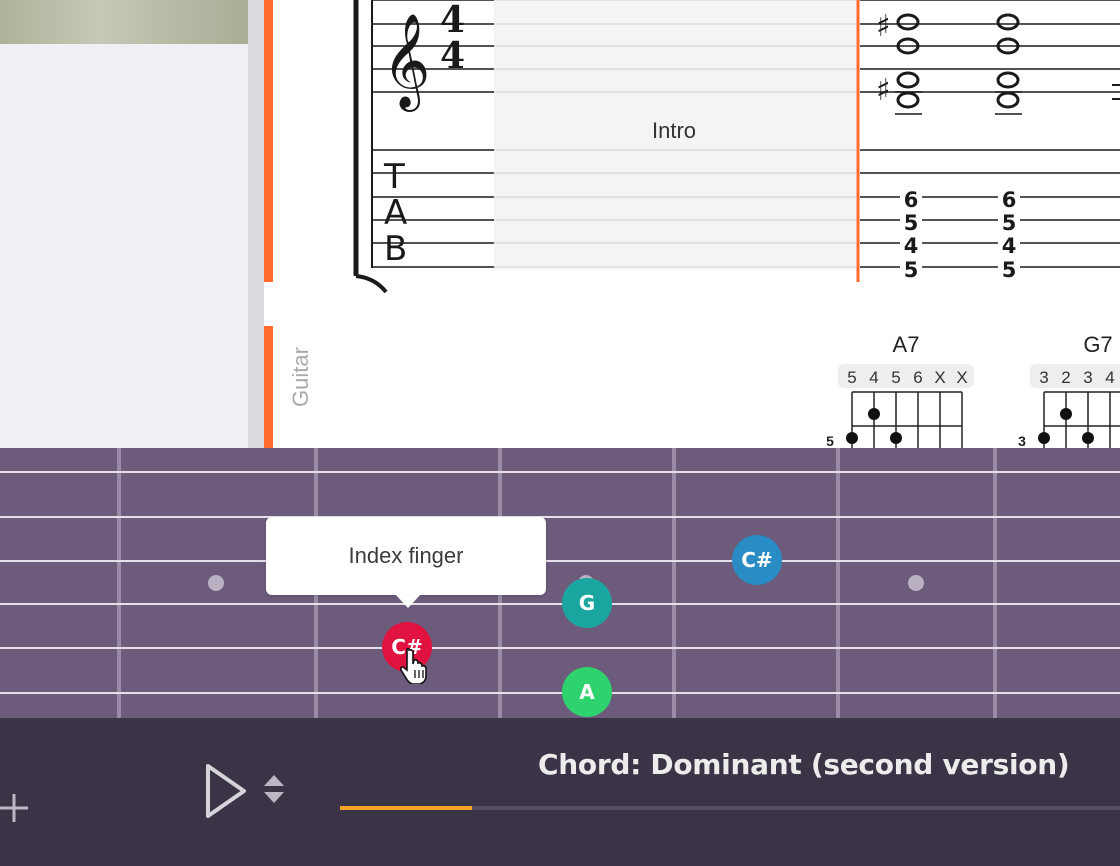  What do you see at coordinates (406, 808) in the screenshot?
I see `progress-fill` at bounding box center [406, 808].